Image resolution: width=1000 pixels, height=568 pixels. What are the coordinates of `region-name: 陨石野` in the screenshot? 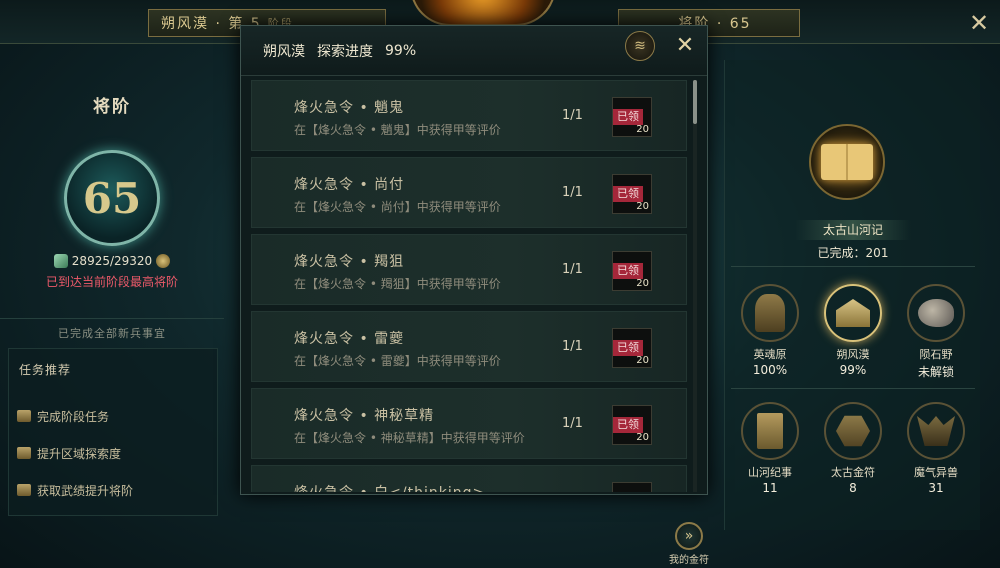 It's located at (936, 354).